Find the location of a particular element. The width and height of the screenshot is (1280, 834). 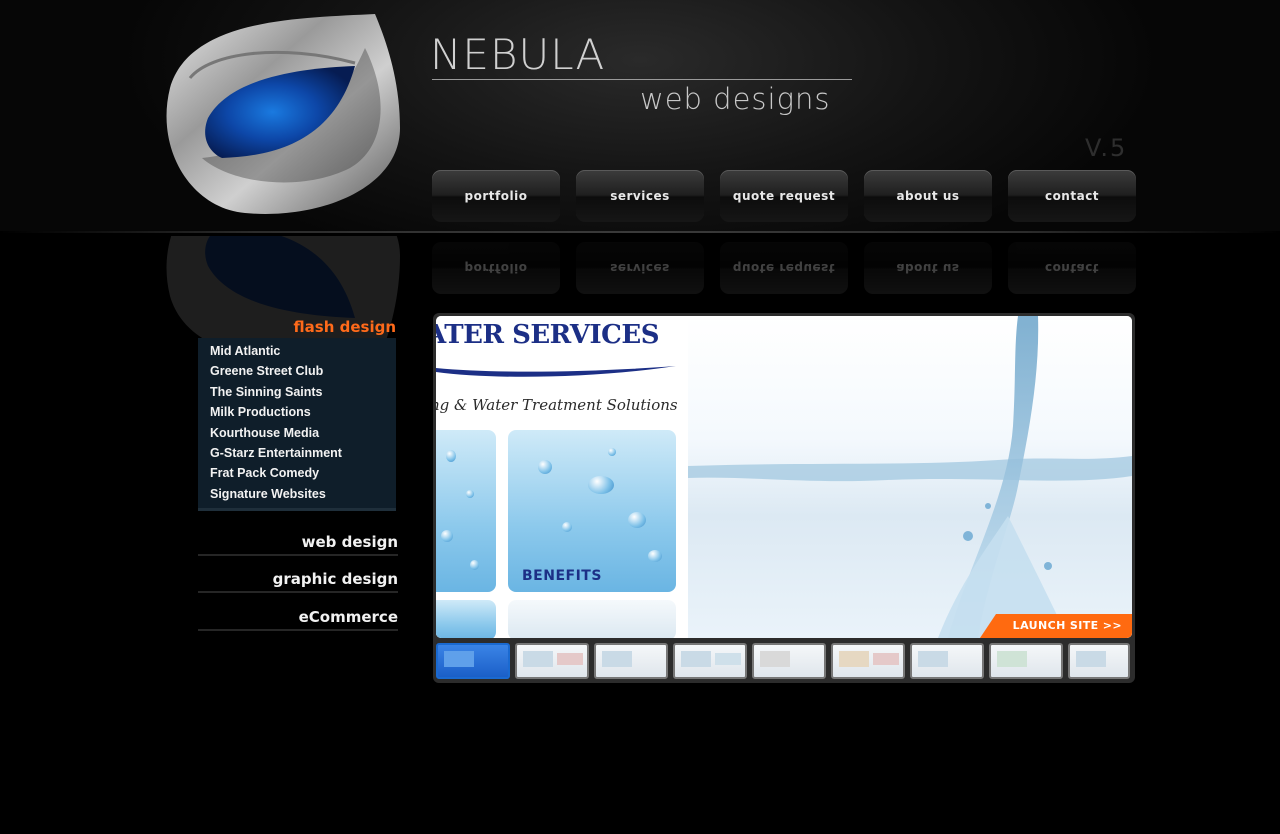

flash-item-mid-atlantic: Mid Atlantic is located at coordinates (303, 351).